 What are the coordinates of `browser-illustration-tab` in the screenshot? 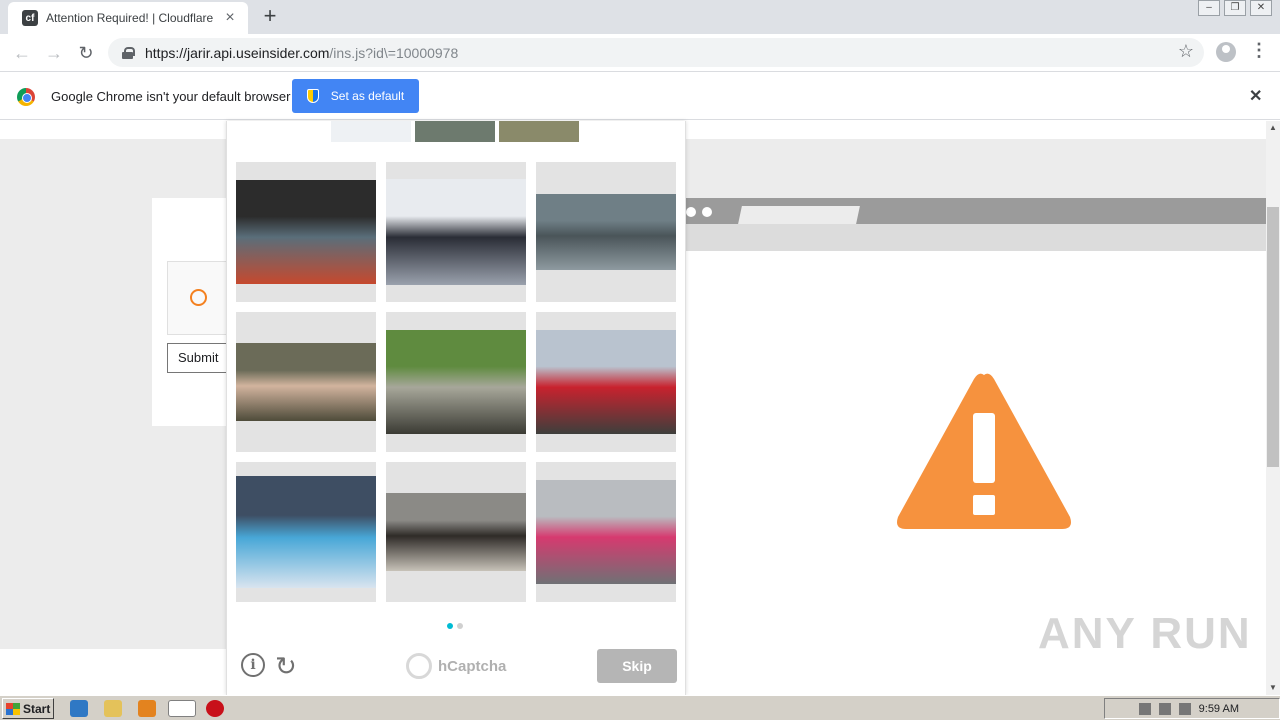 It's located at (799, 215).